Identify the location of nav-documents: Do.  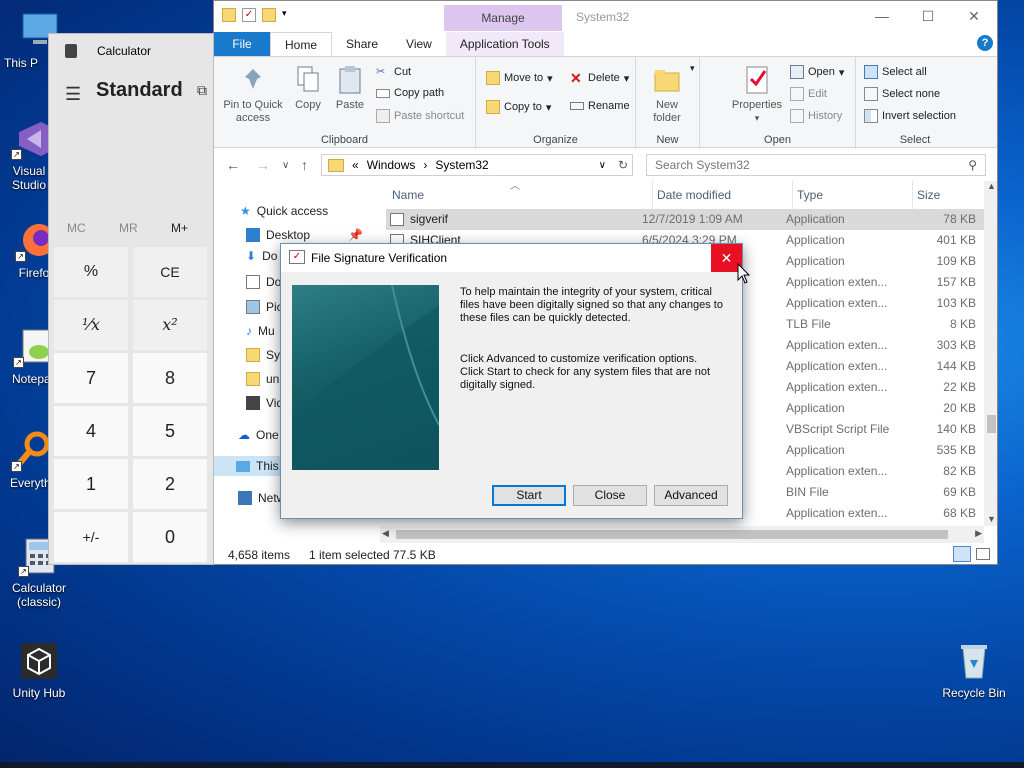
(263, 282).